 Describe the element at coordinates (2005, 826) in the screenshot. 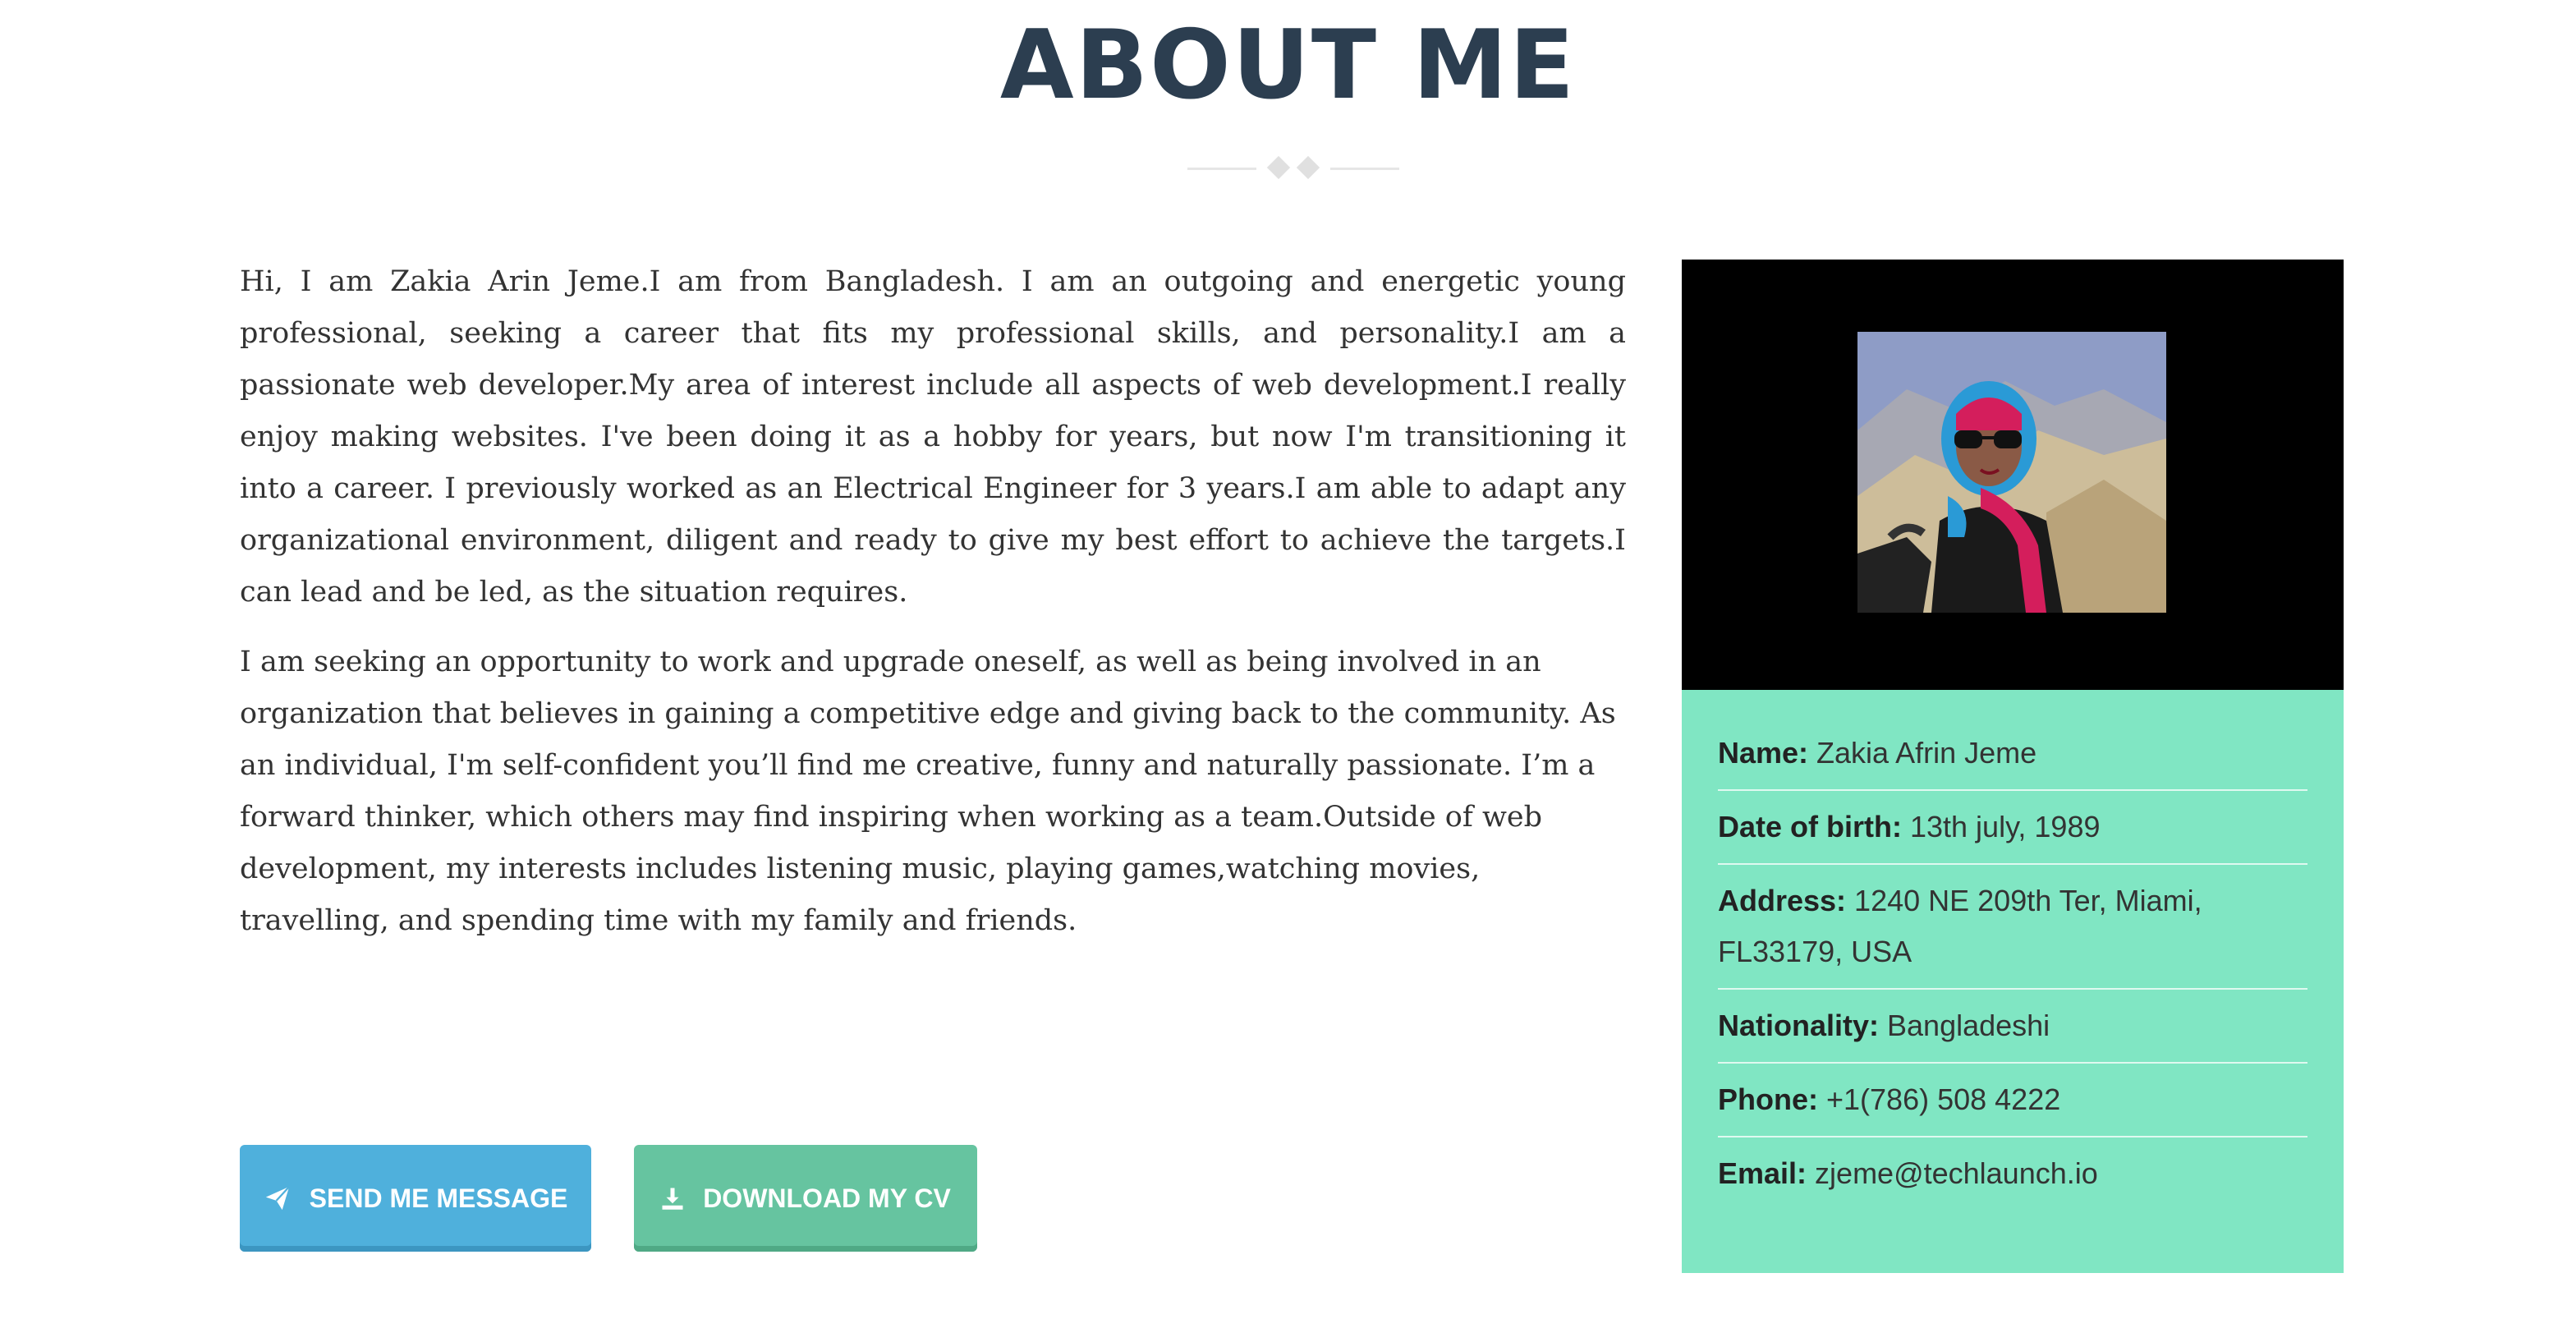

I see `detail-dob-value: 13th july, 1989` at that location.